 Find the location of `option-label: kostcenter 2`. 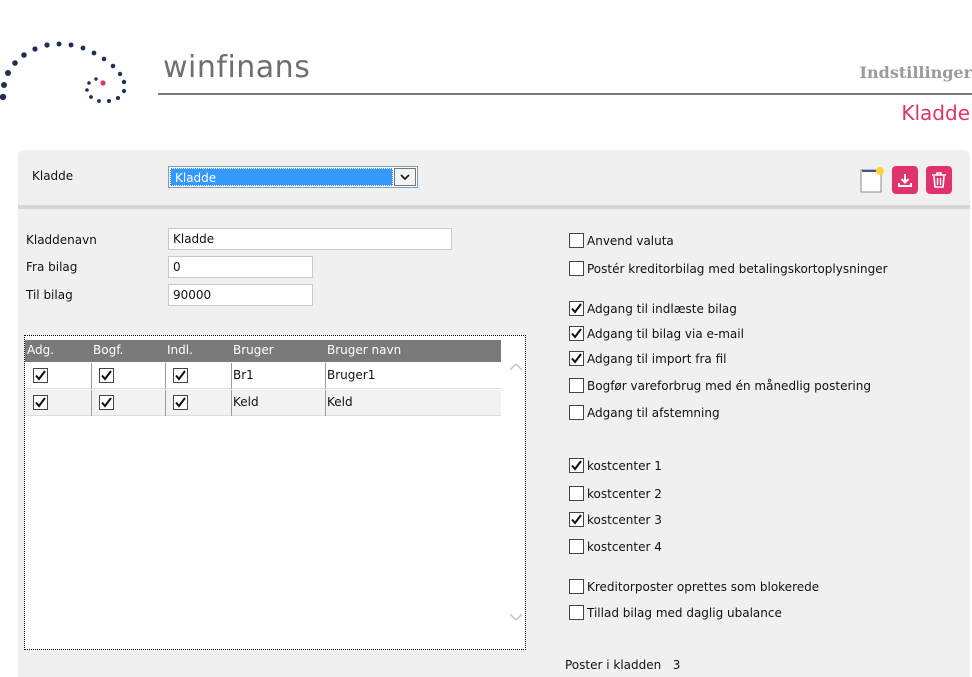

option-label: kostcenter 2 is located at coordinates (624, 494).